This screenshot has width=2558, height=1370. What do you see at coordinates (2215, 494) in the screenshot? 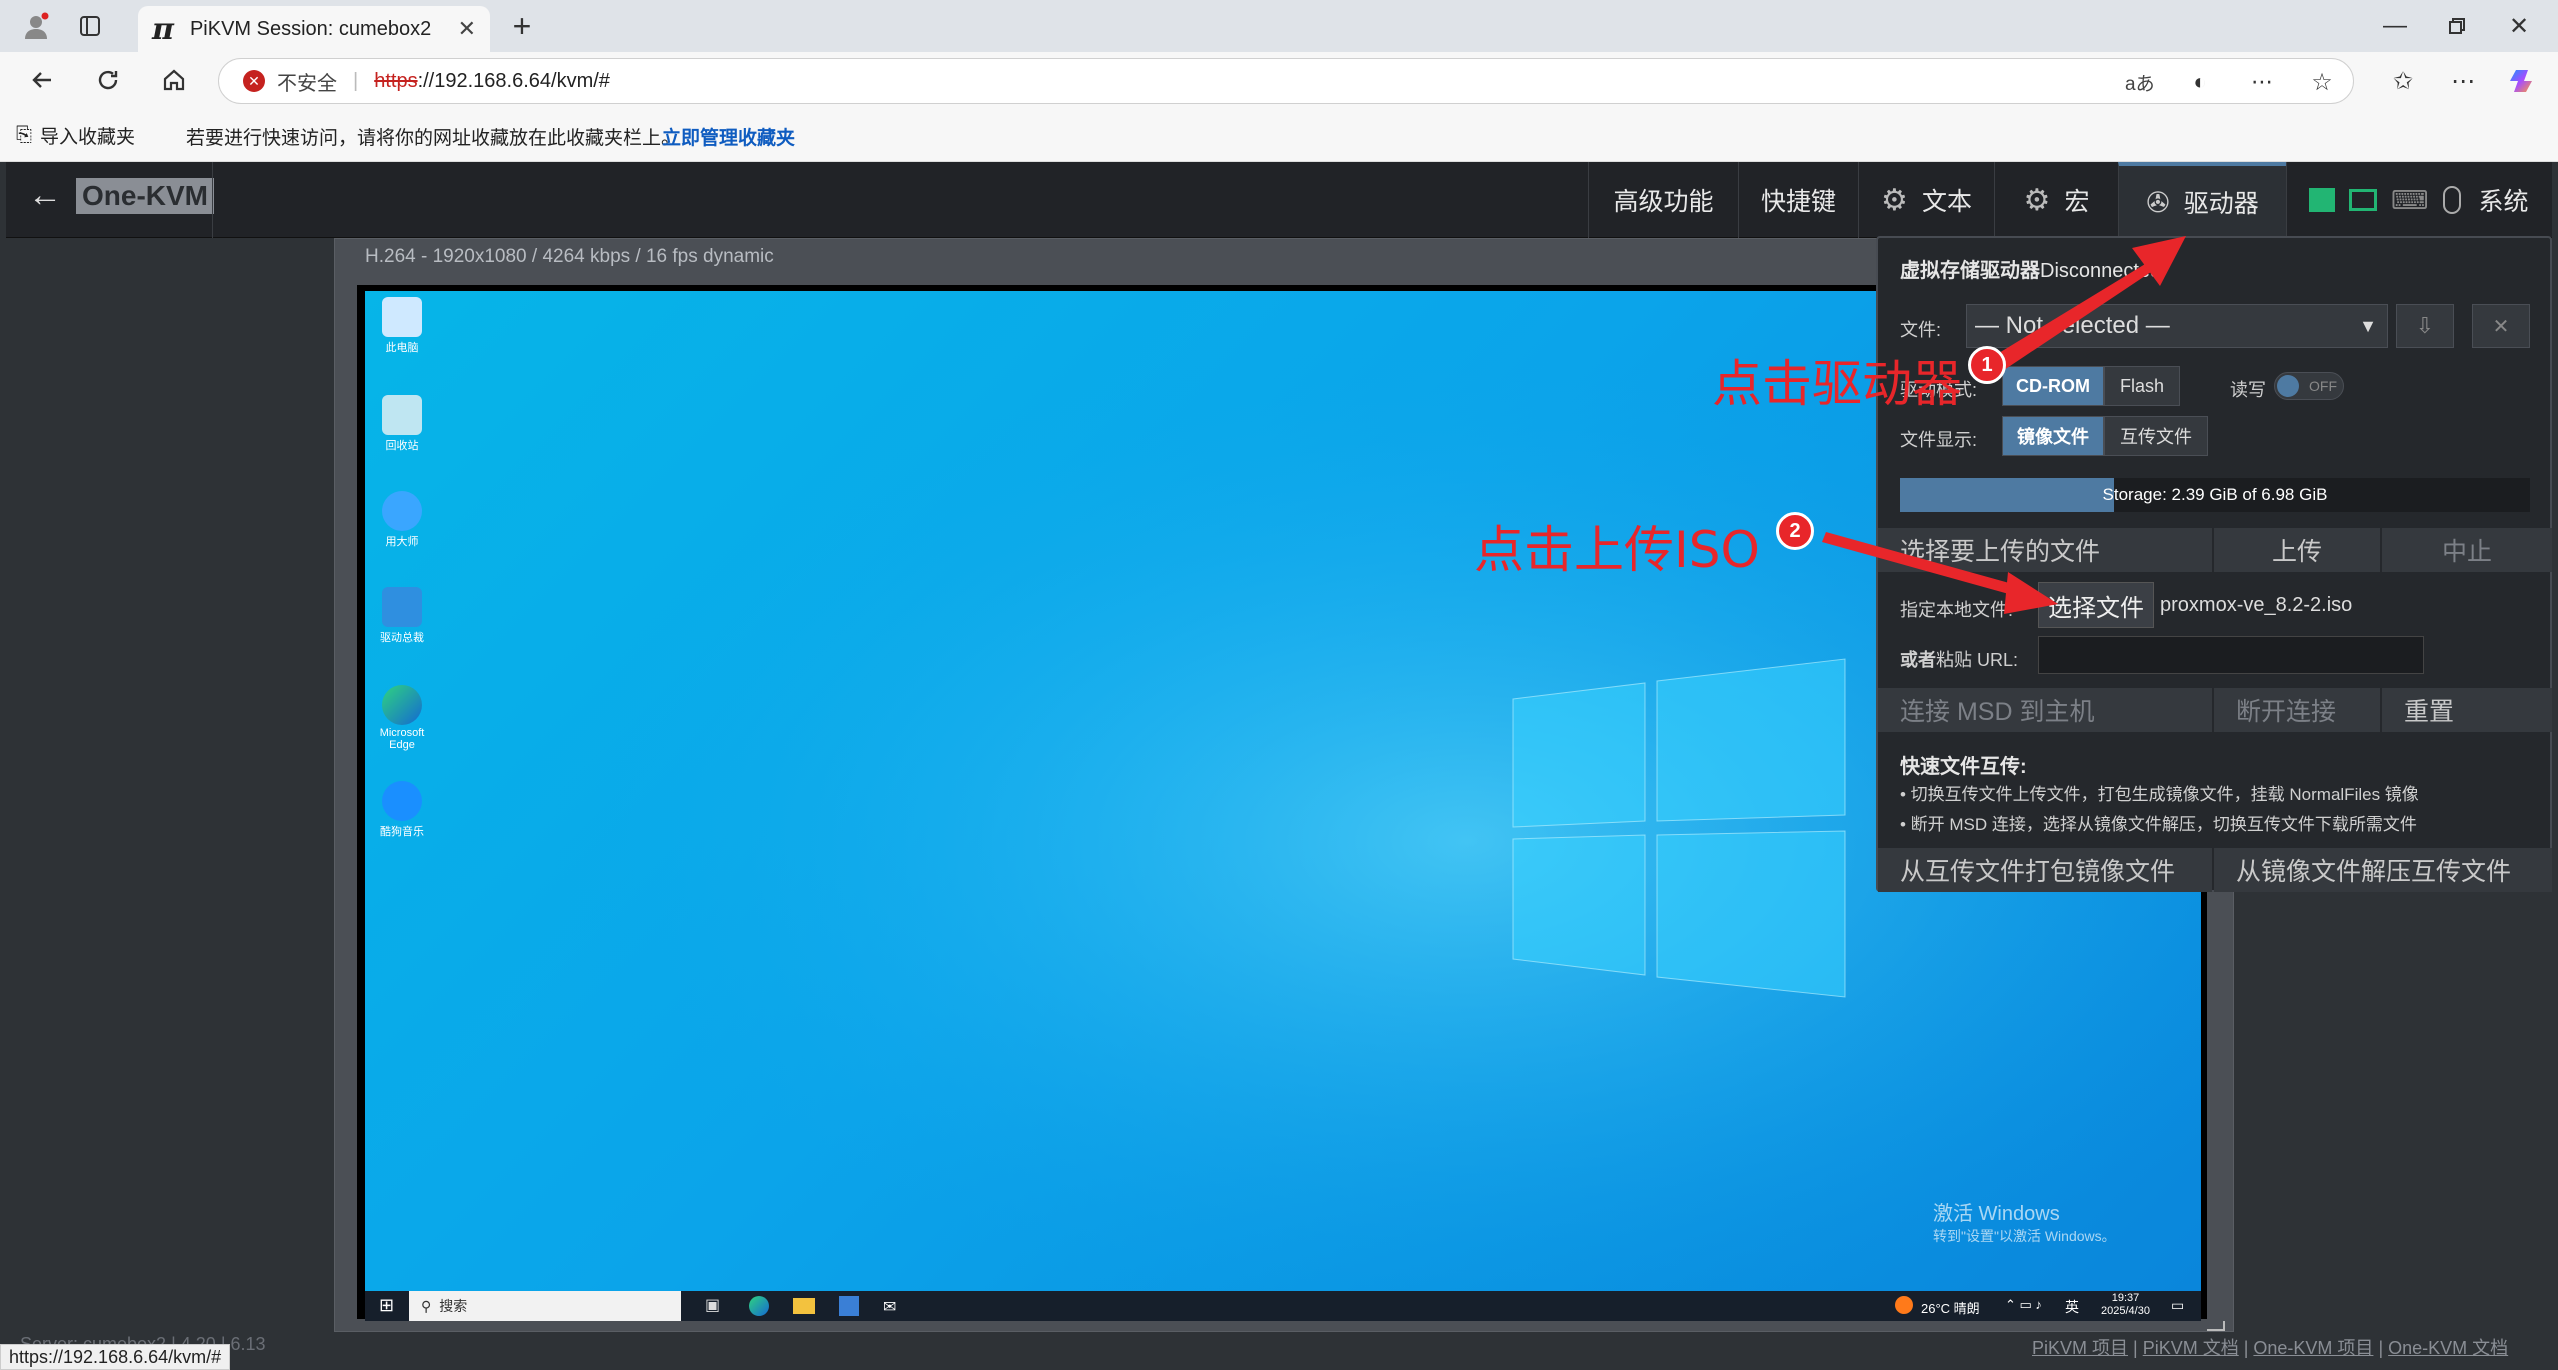
I see `storage-label: Storage: 2.39 GiB of 6.98 GiB` at bounding box center [2215, 494].